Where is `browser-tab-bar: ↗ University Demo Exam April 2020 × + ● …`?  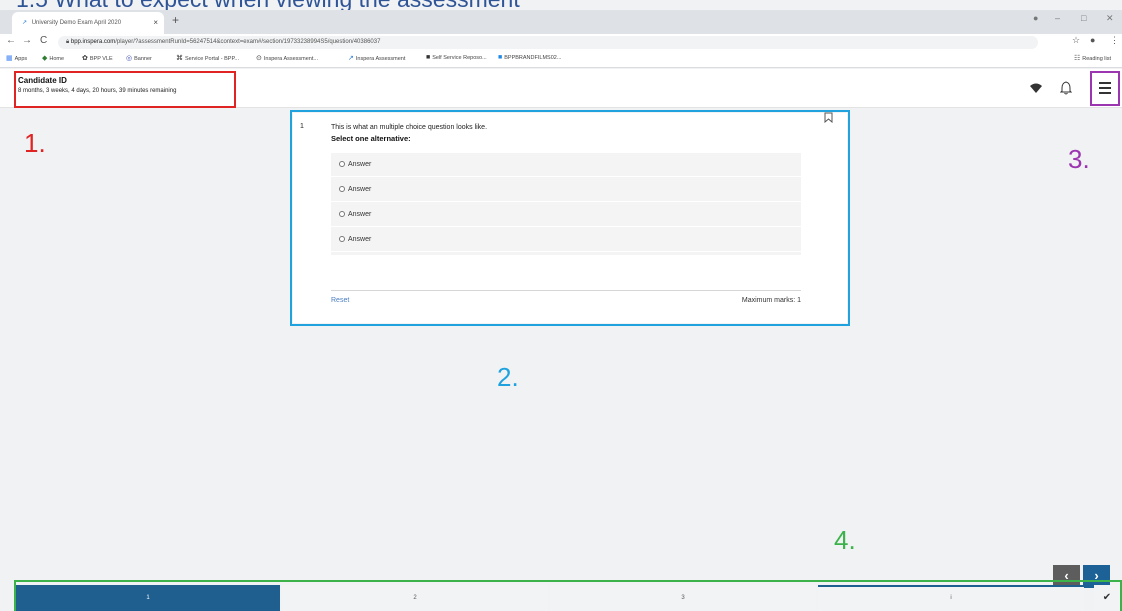
browser-tab-bar: ↗ University Demo Exam April 2020 × + ● … is located at coordinates (561, 22).